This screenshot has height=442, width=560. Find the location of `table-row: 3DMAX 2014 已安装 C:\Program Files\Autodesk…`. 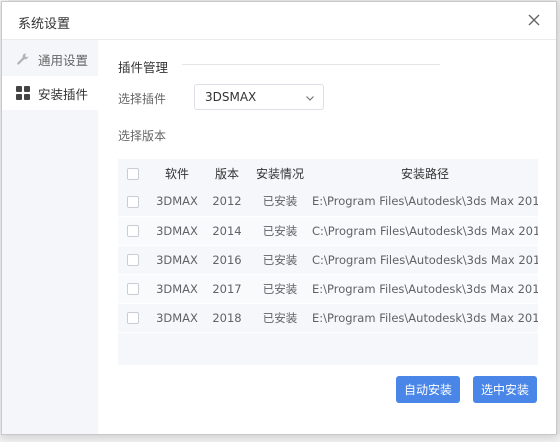

table-row: 3DMAX 2014 已安装 C:\Program Files\Autodesk… is located at coordinates (328, 231).